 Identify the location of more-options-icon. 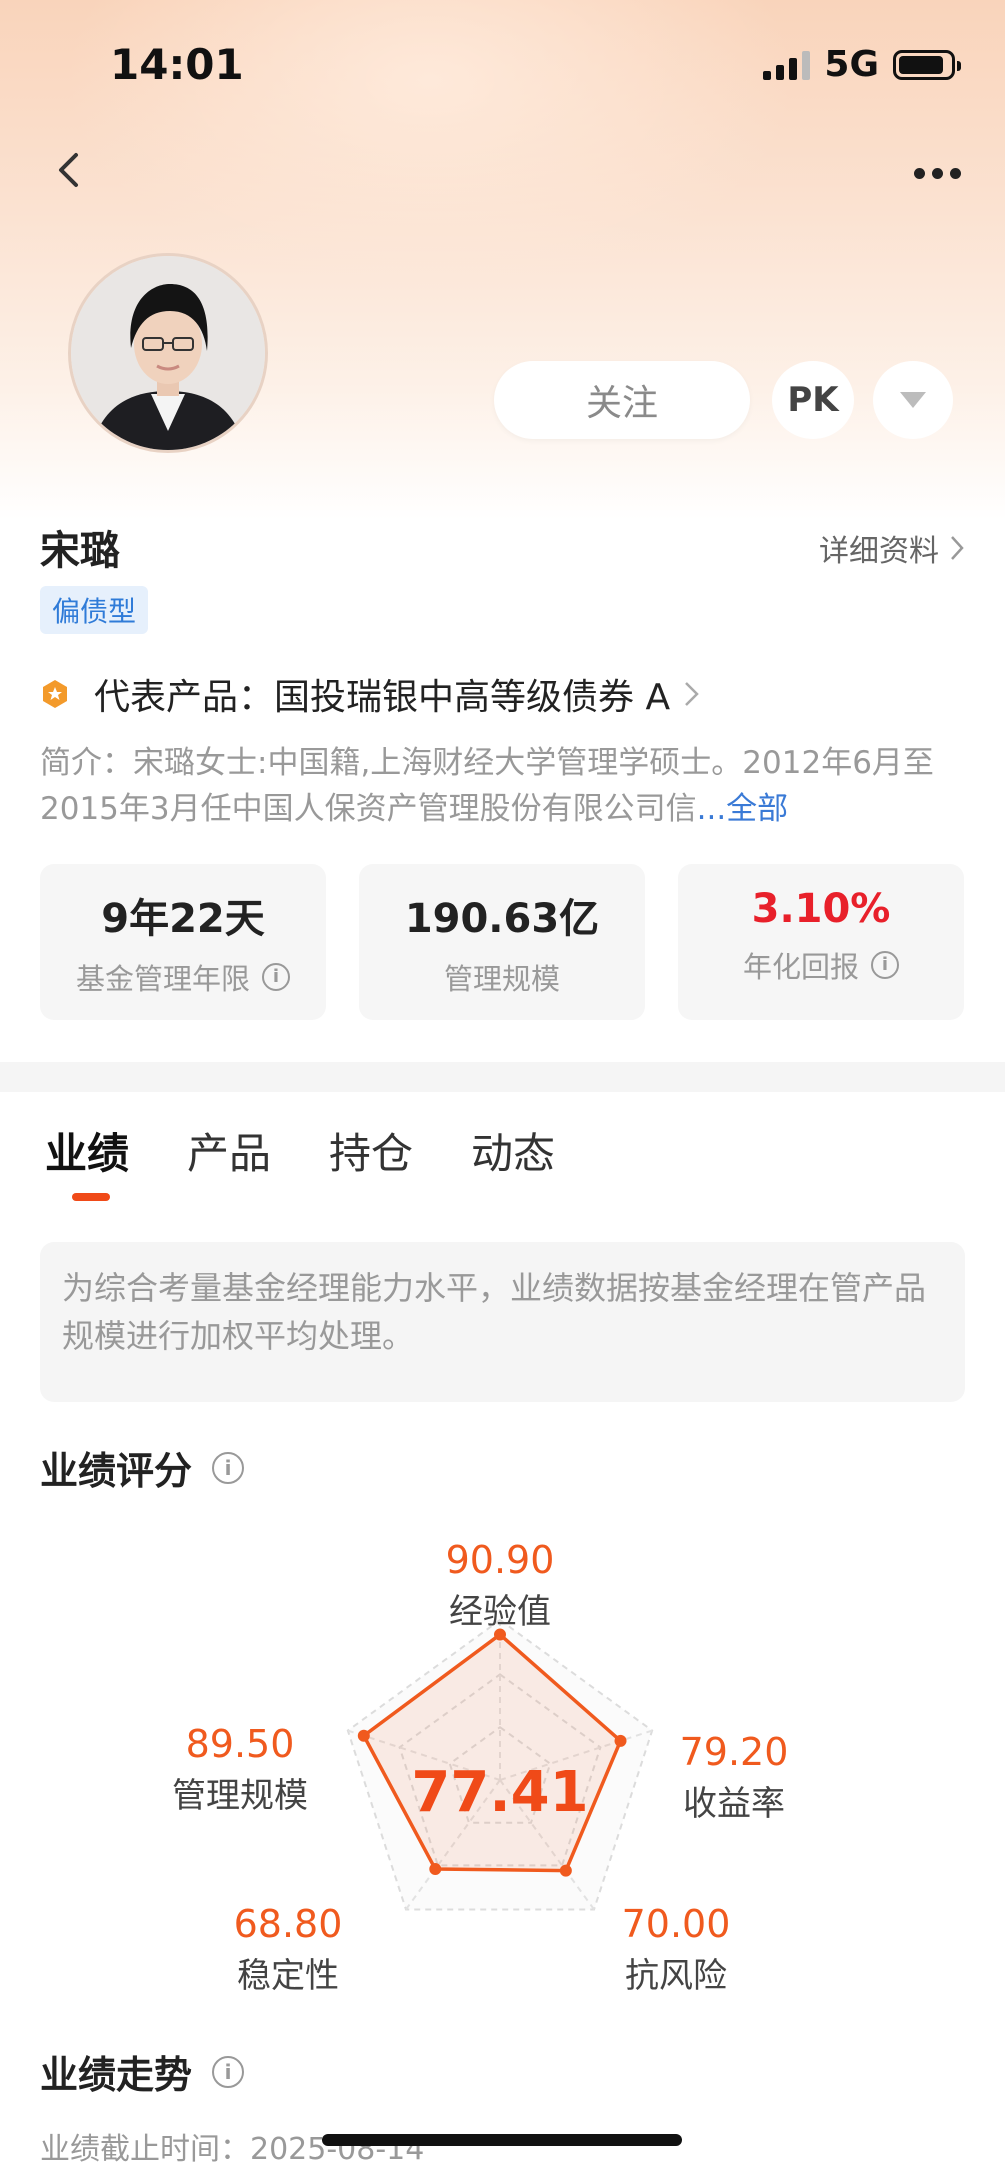
(937, 173).